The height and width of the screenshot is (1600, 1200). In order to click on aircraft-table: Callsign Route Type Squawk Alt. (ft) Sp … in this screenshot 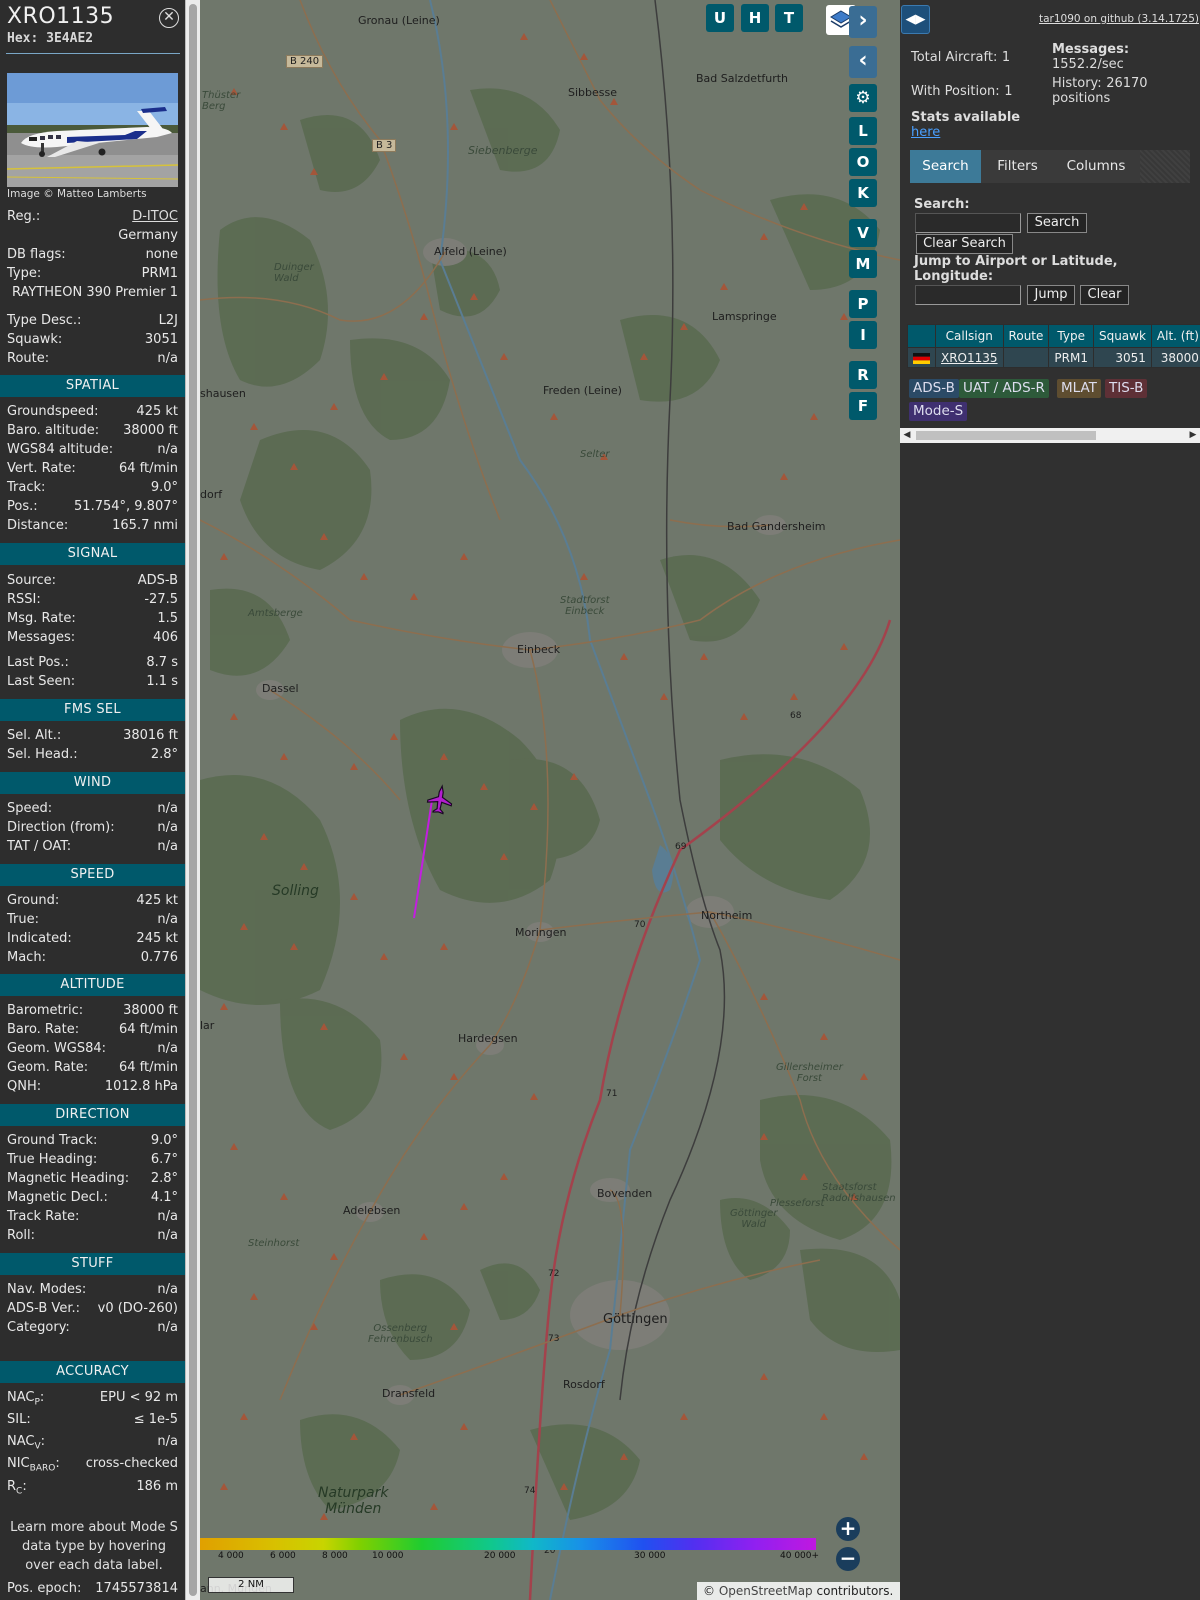, I will do `click(1053, 346)`.